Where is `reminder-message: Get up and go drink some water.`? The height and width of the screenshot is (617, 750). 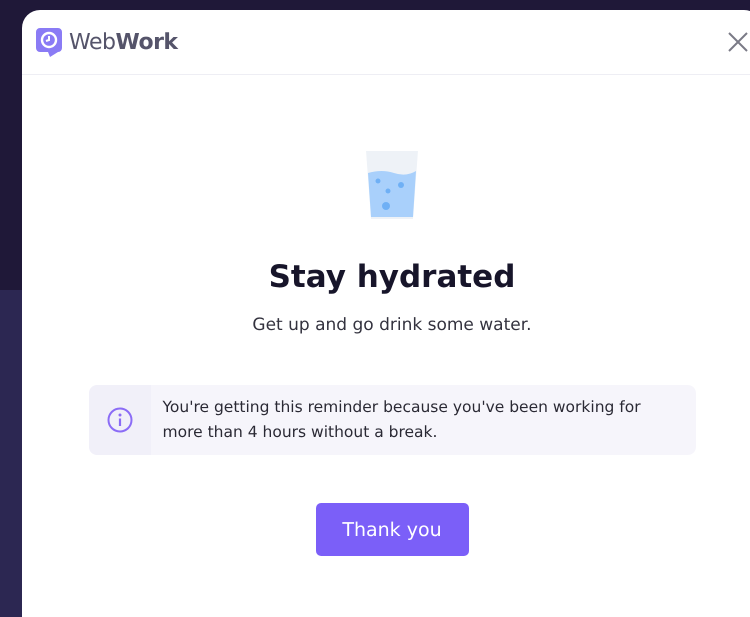 reminder-message: Get up and go drink some water. is located at coordinates (392, 325).